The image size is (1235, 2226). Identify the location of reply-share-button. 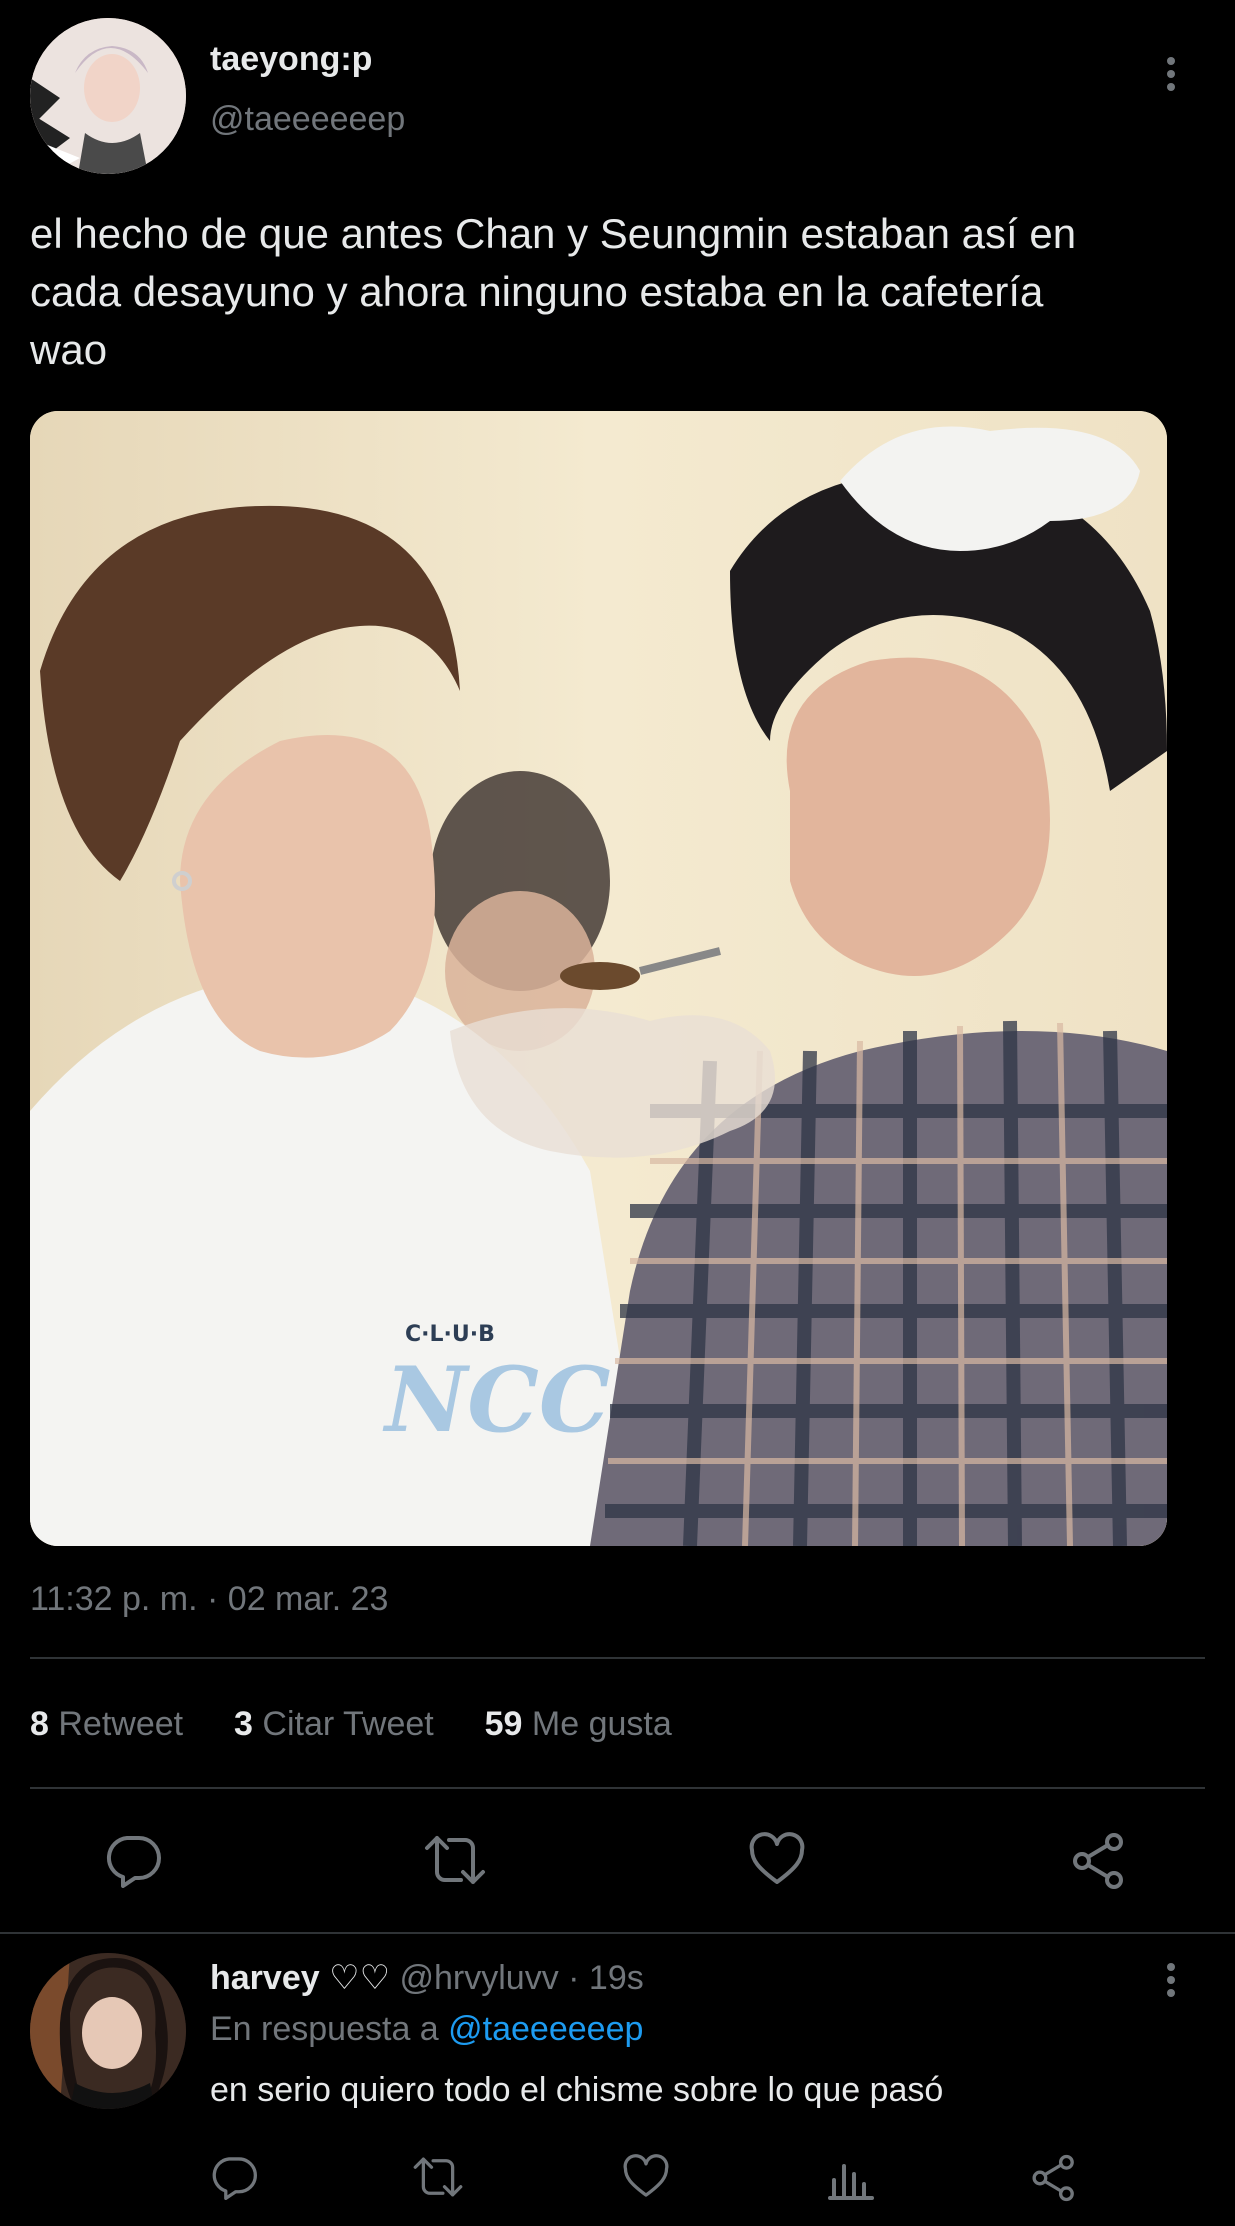
(1054, 2178).